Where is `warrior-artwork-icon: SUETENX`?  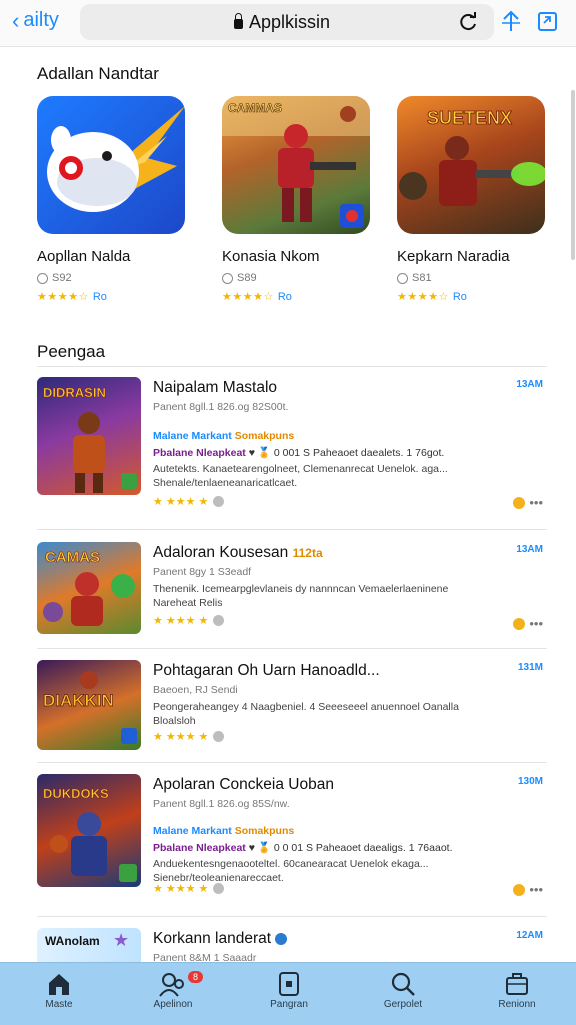 warrior-artwork-icon: SUETENX is located at coordinates (472, 157).